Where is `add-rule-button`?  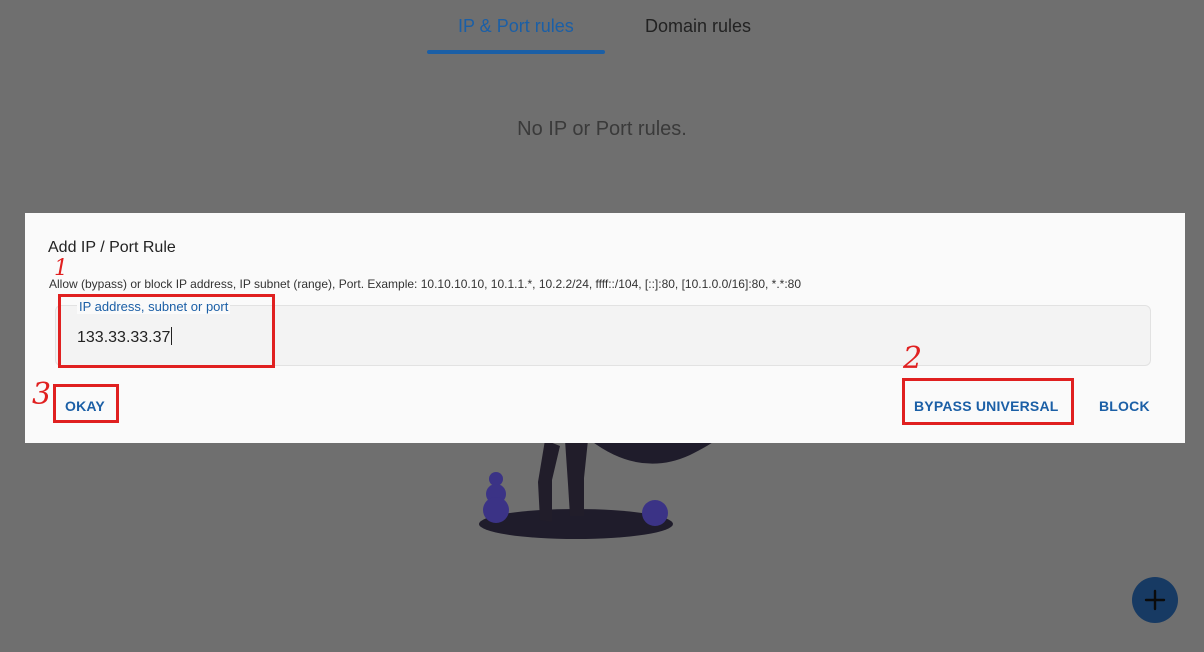 add-rule-button is located at coordinates (1155, 600).